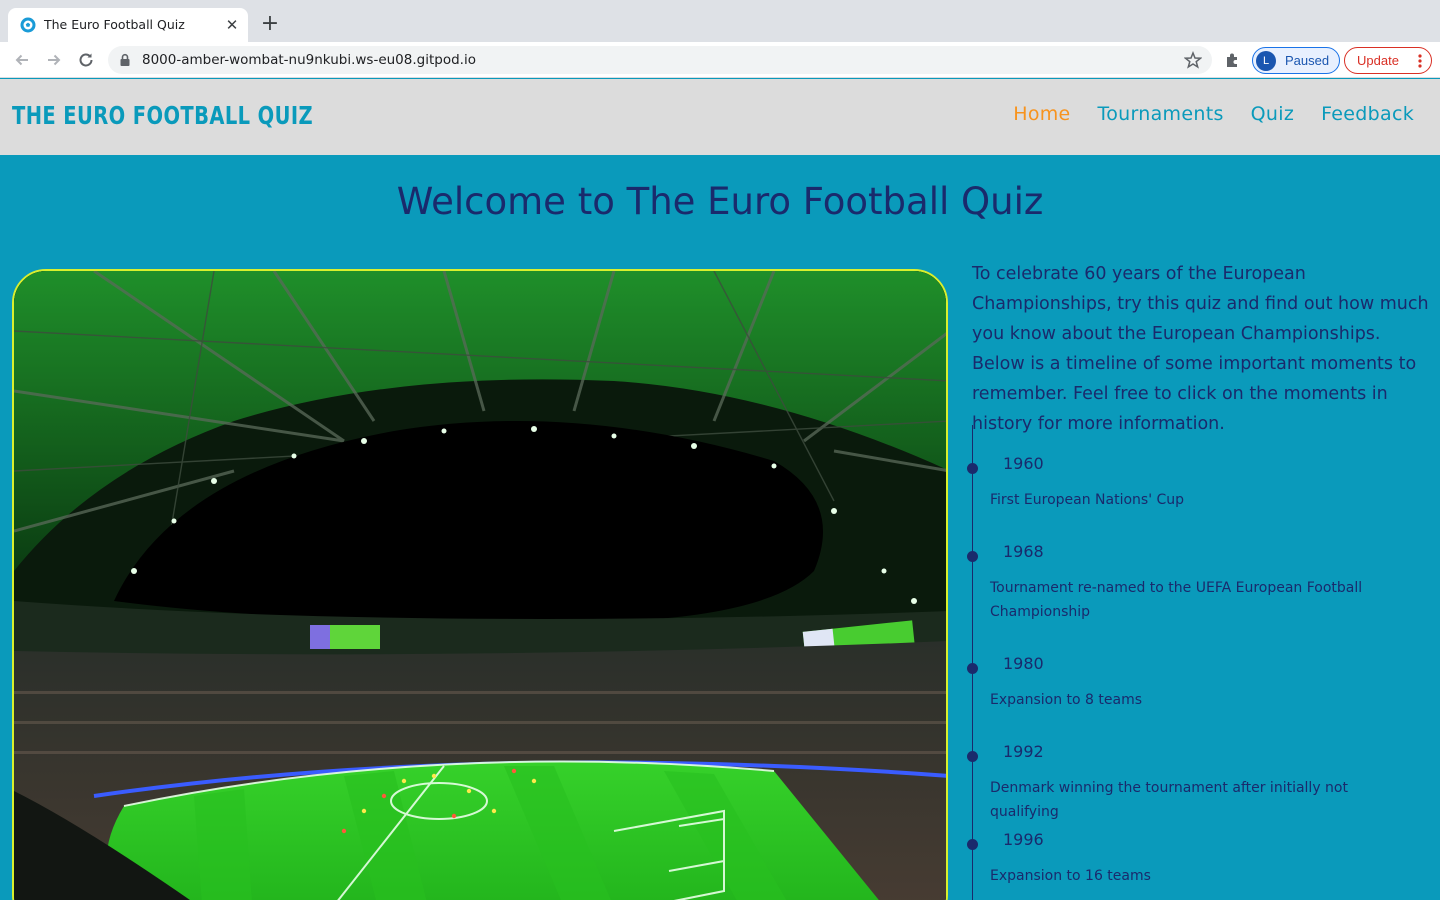 This screenshot has height=900, width=1440. Describe the element at coordinates (28, 25) in the screenshot. I see `soccer-ball-icon` at that location.